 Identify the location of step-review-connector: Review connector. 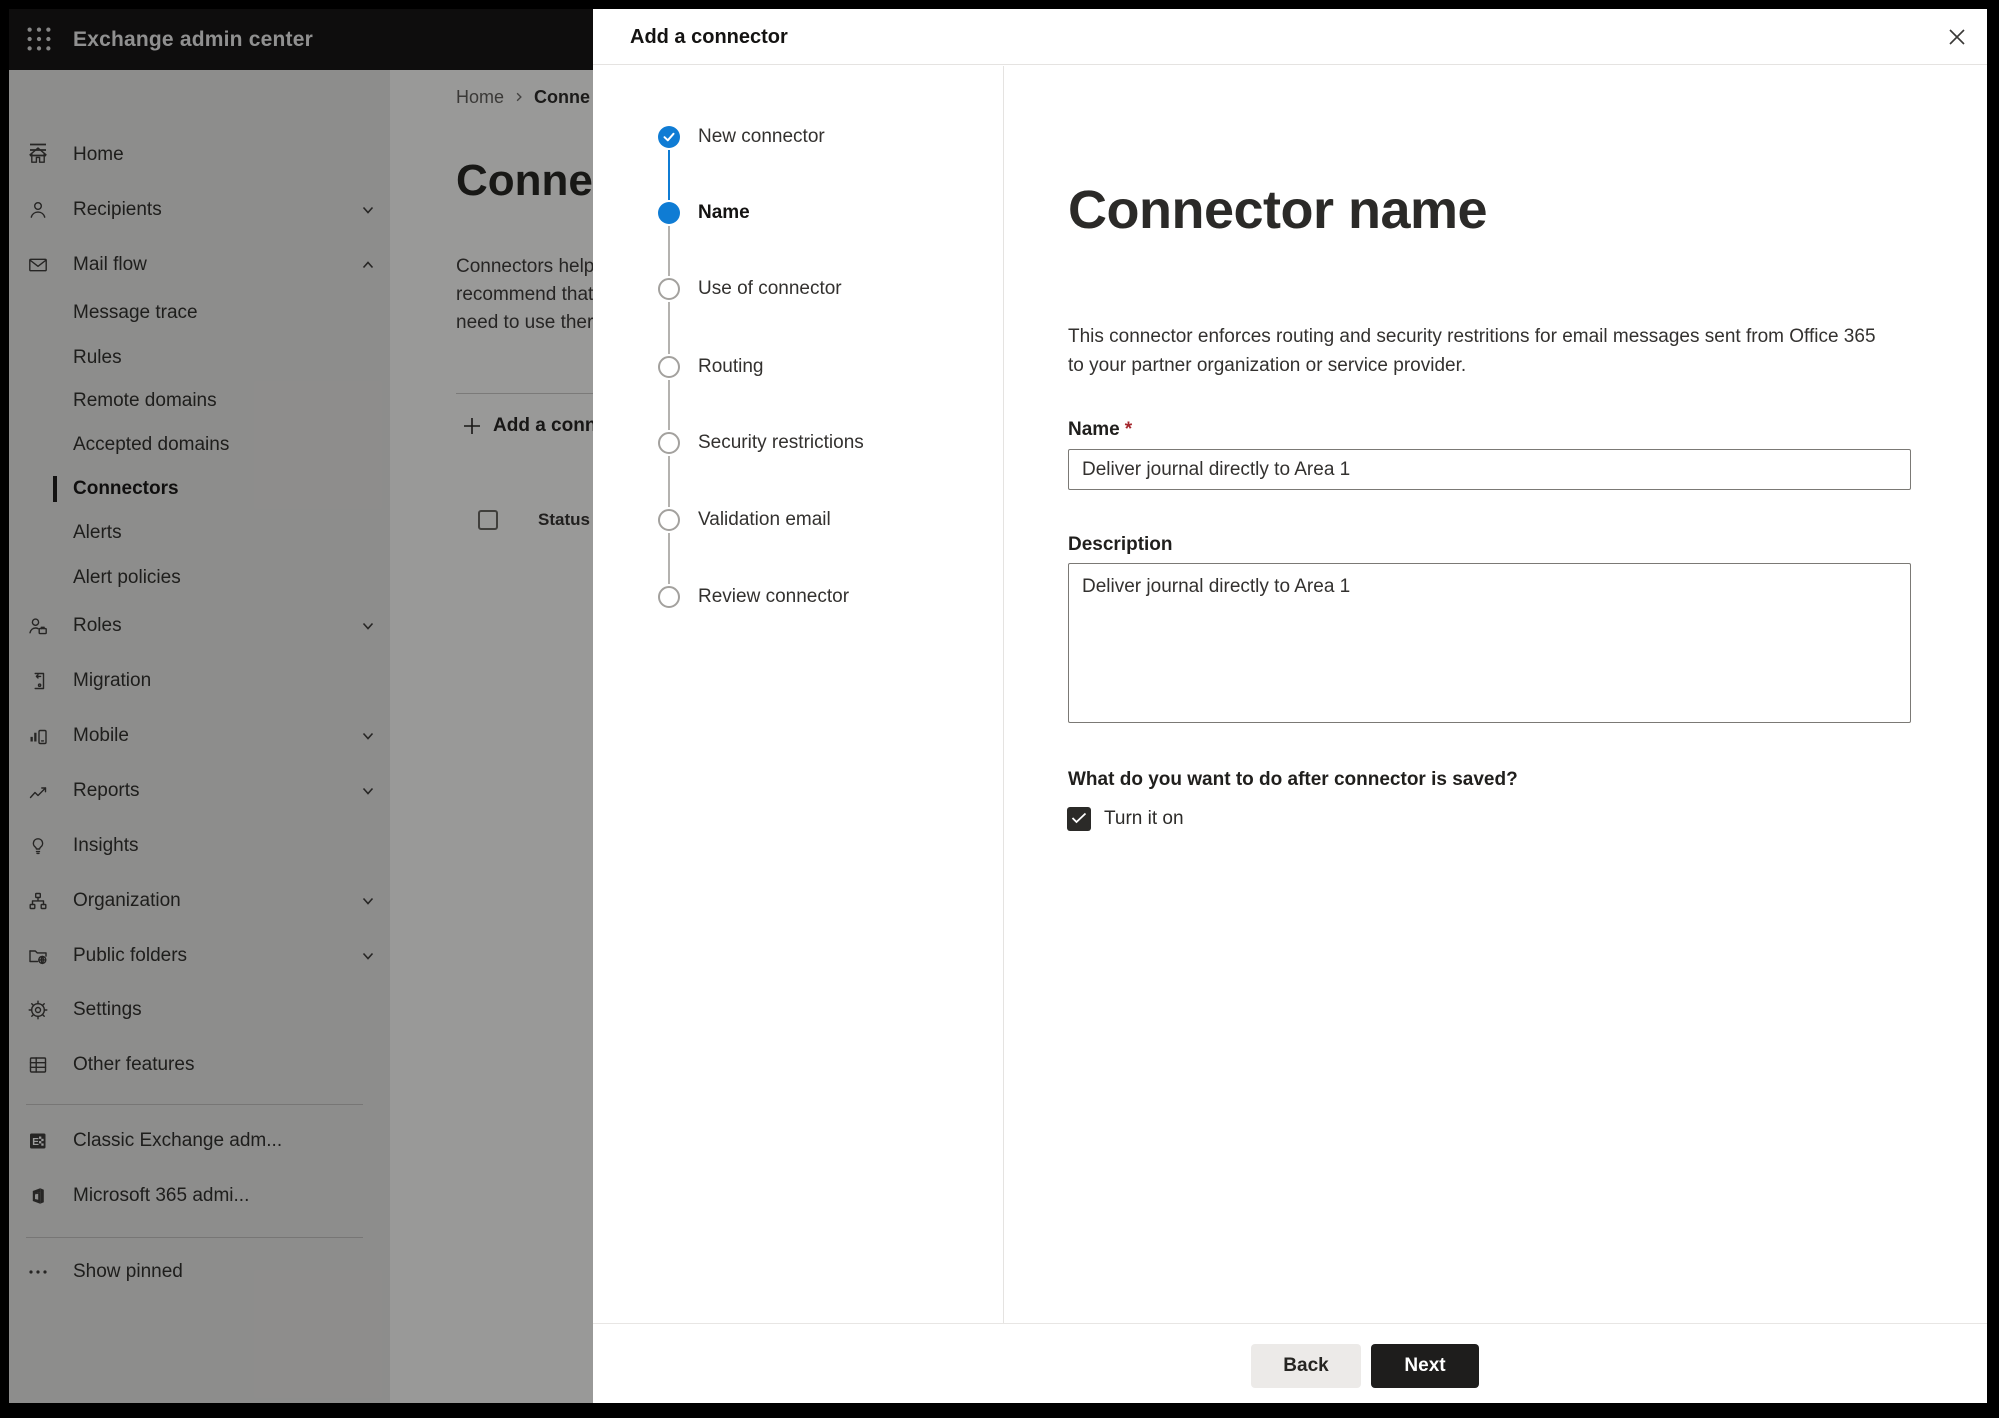
(798, 597).